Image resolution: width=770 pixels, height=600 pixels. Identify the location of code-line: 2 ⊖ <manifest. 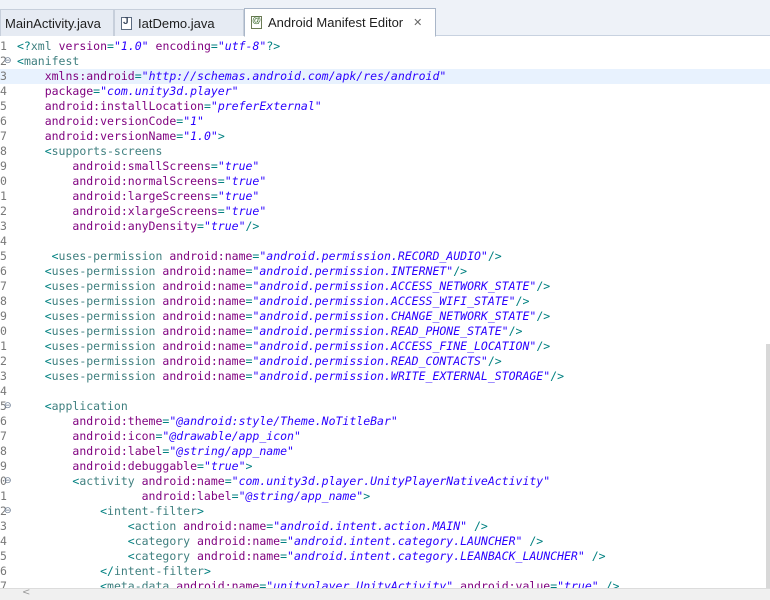
(385, 61).